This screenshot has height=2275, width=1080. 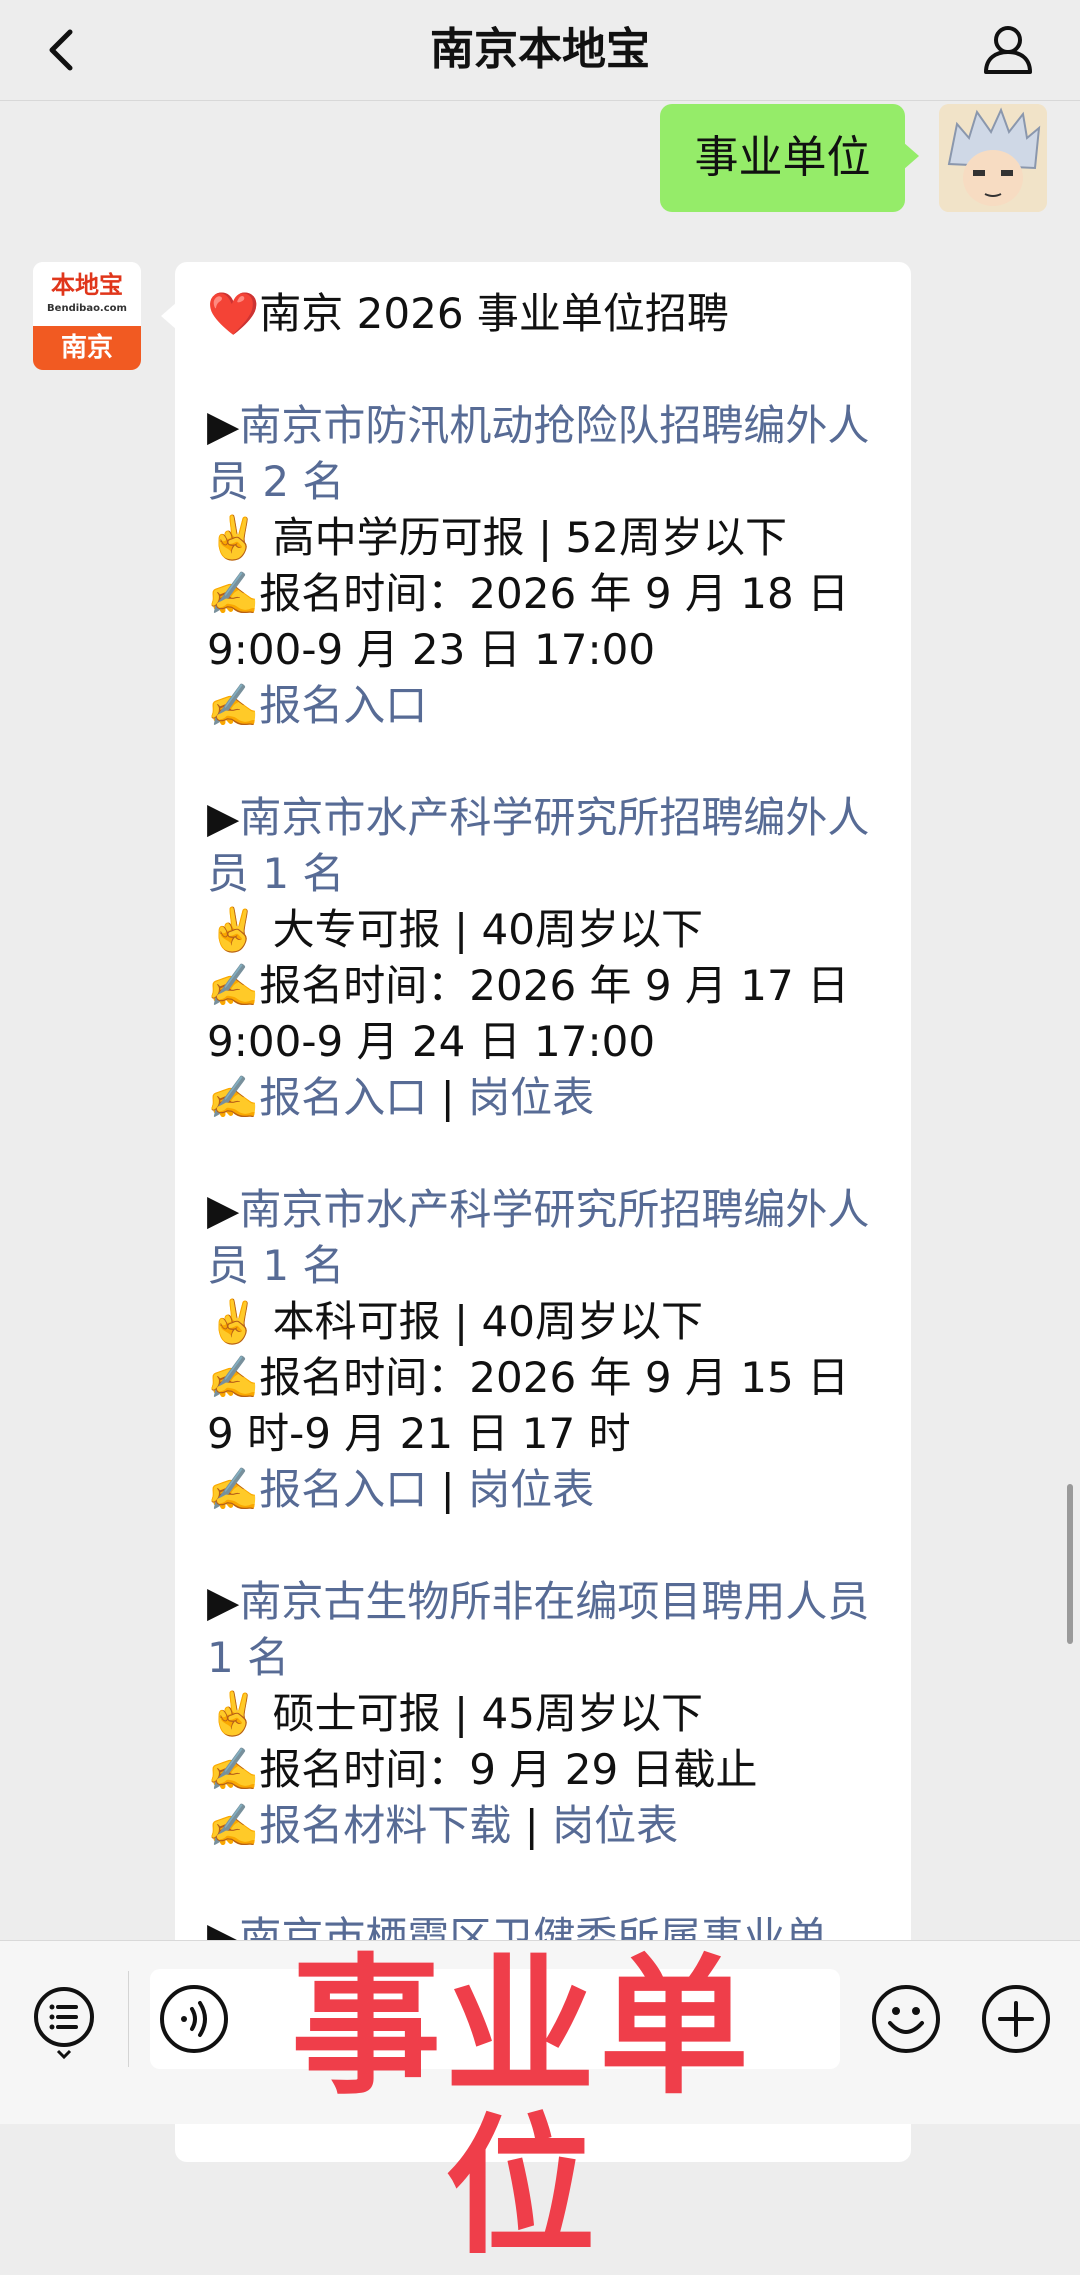 What do you see at coordinates (789, 158) in the screenshot?
I see `my-message-bubble: 事业单位` at bounding box center [789, 158].